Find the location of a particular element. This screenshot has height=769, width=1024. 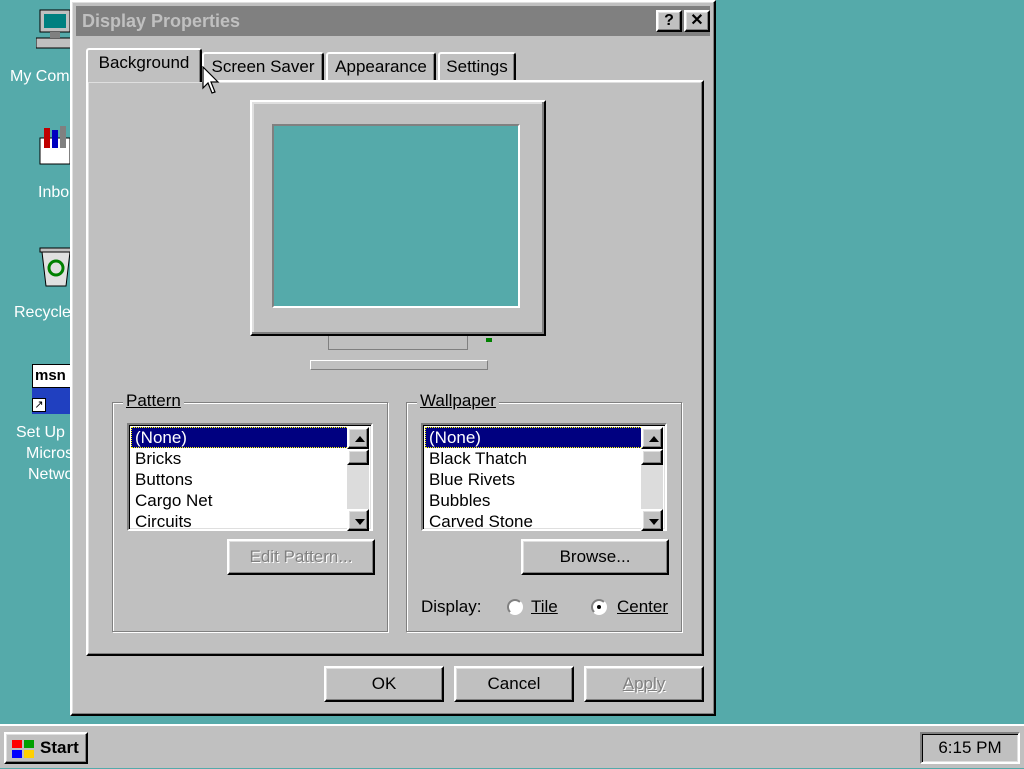

system-tray-clock: 6:15 PM is located at coordinates (970, 748).